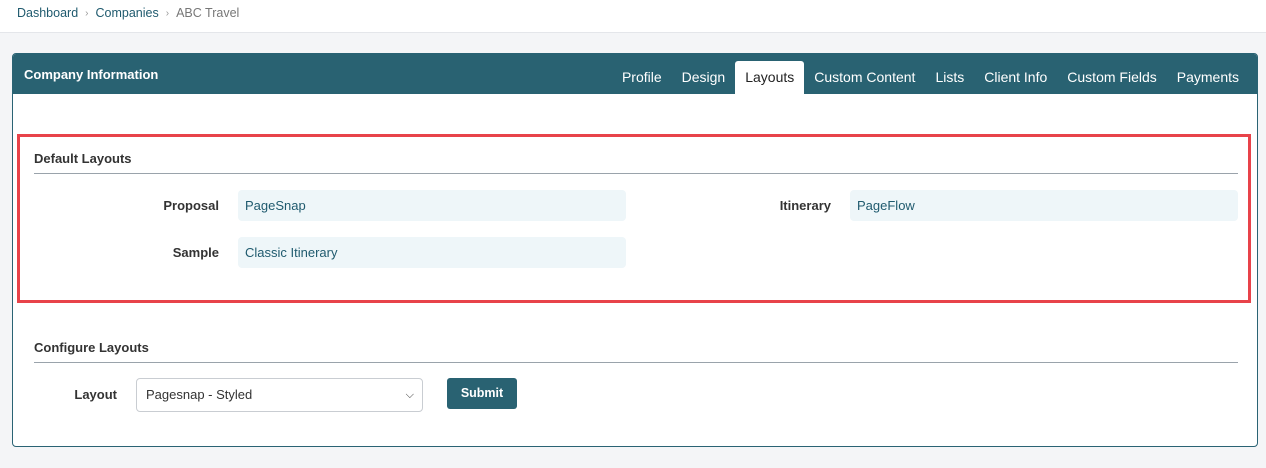 This screenshot has width=1266, height=468. I want to click on default-layouts-divider, so click(636, 173).